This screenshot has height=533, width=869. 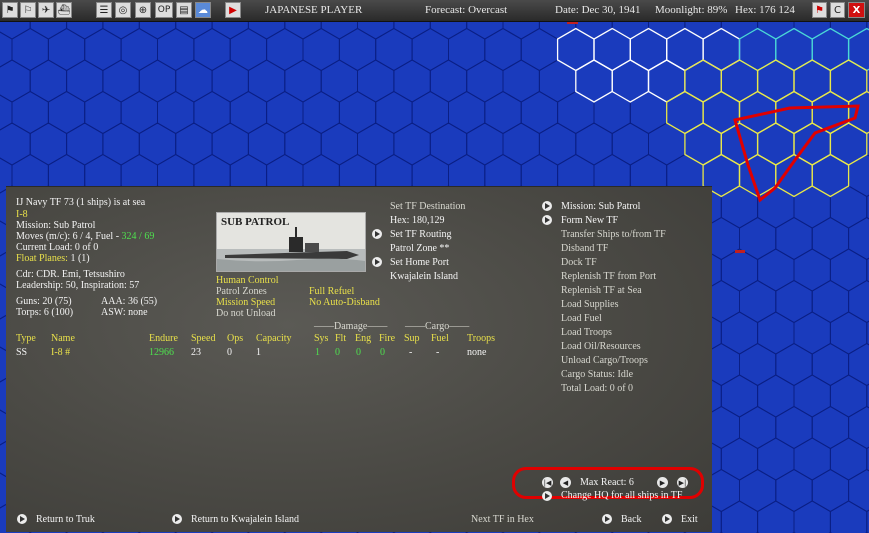 What do you see at coordinates (245, 314) in the screenshot?
I see `do-not-unload-toggle: Do not Unload` at bounding box center [245, 314].